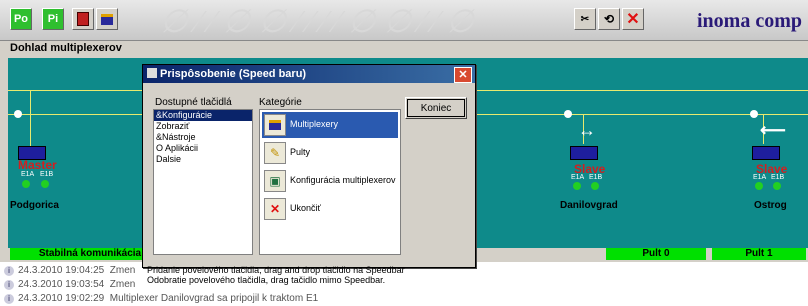  I want to click on app-icon, so click(152, 73).